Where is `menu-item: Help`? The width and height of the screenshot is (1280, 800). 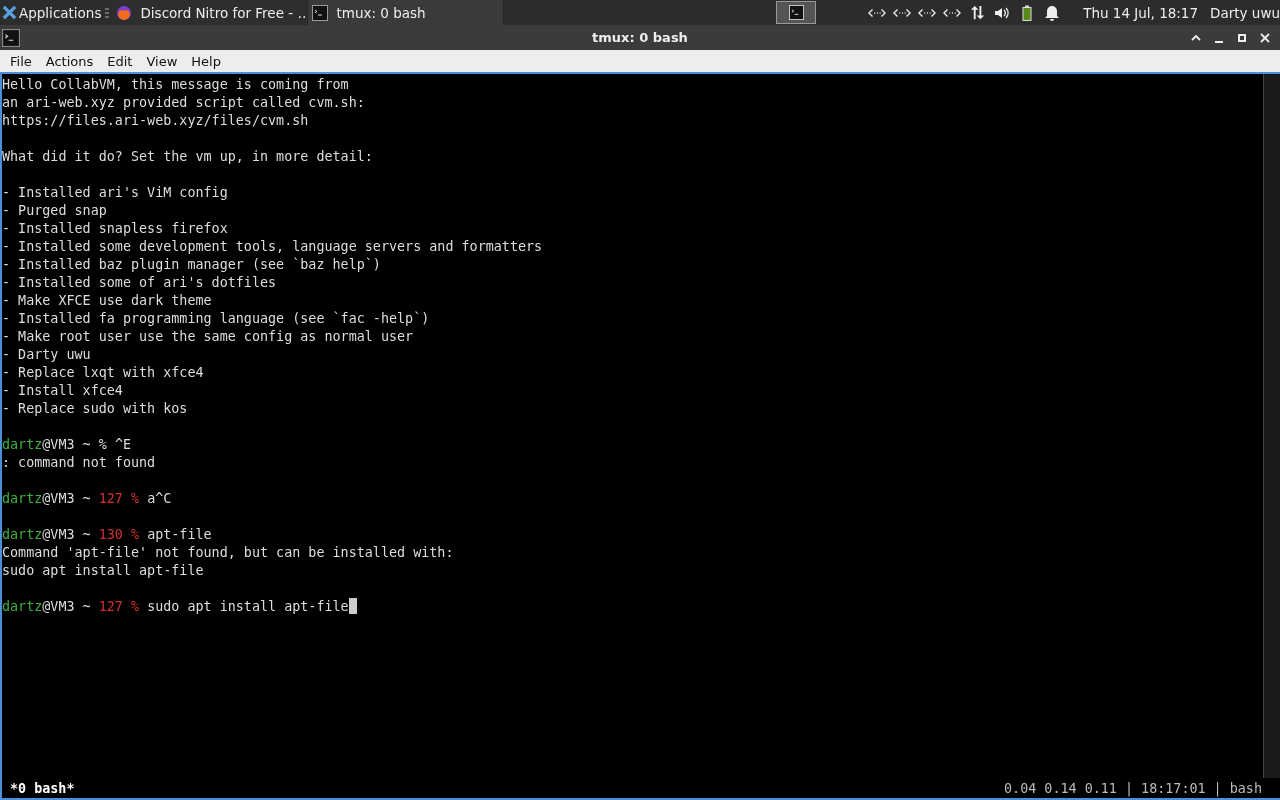 menu-item: Help is located at coordinates (206, 61).